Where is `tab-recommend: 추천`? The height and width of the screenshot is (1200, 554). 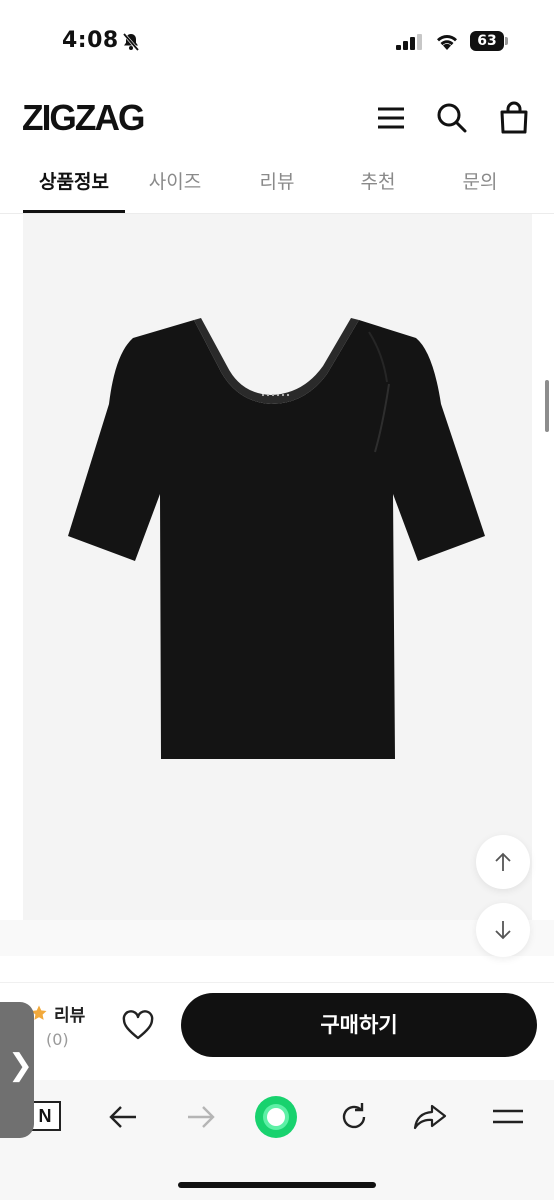
tab-recommend: 추천 is located at coordinates (378, 180).